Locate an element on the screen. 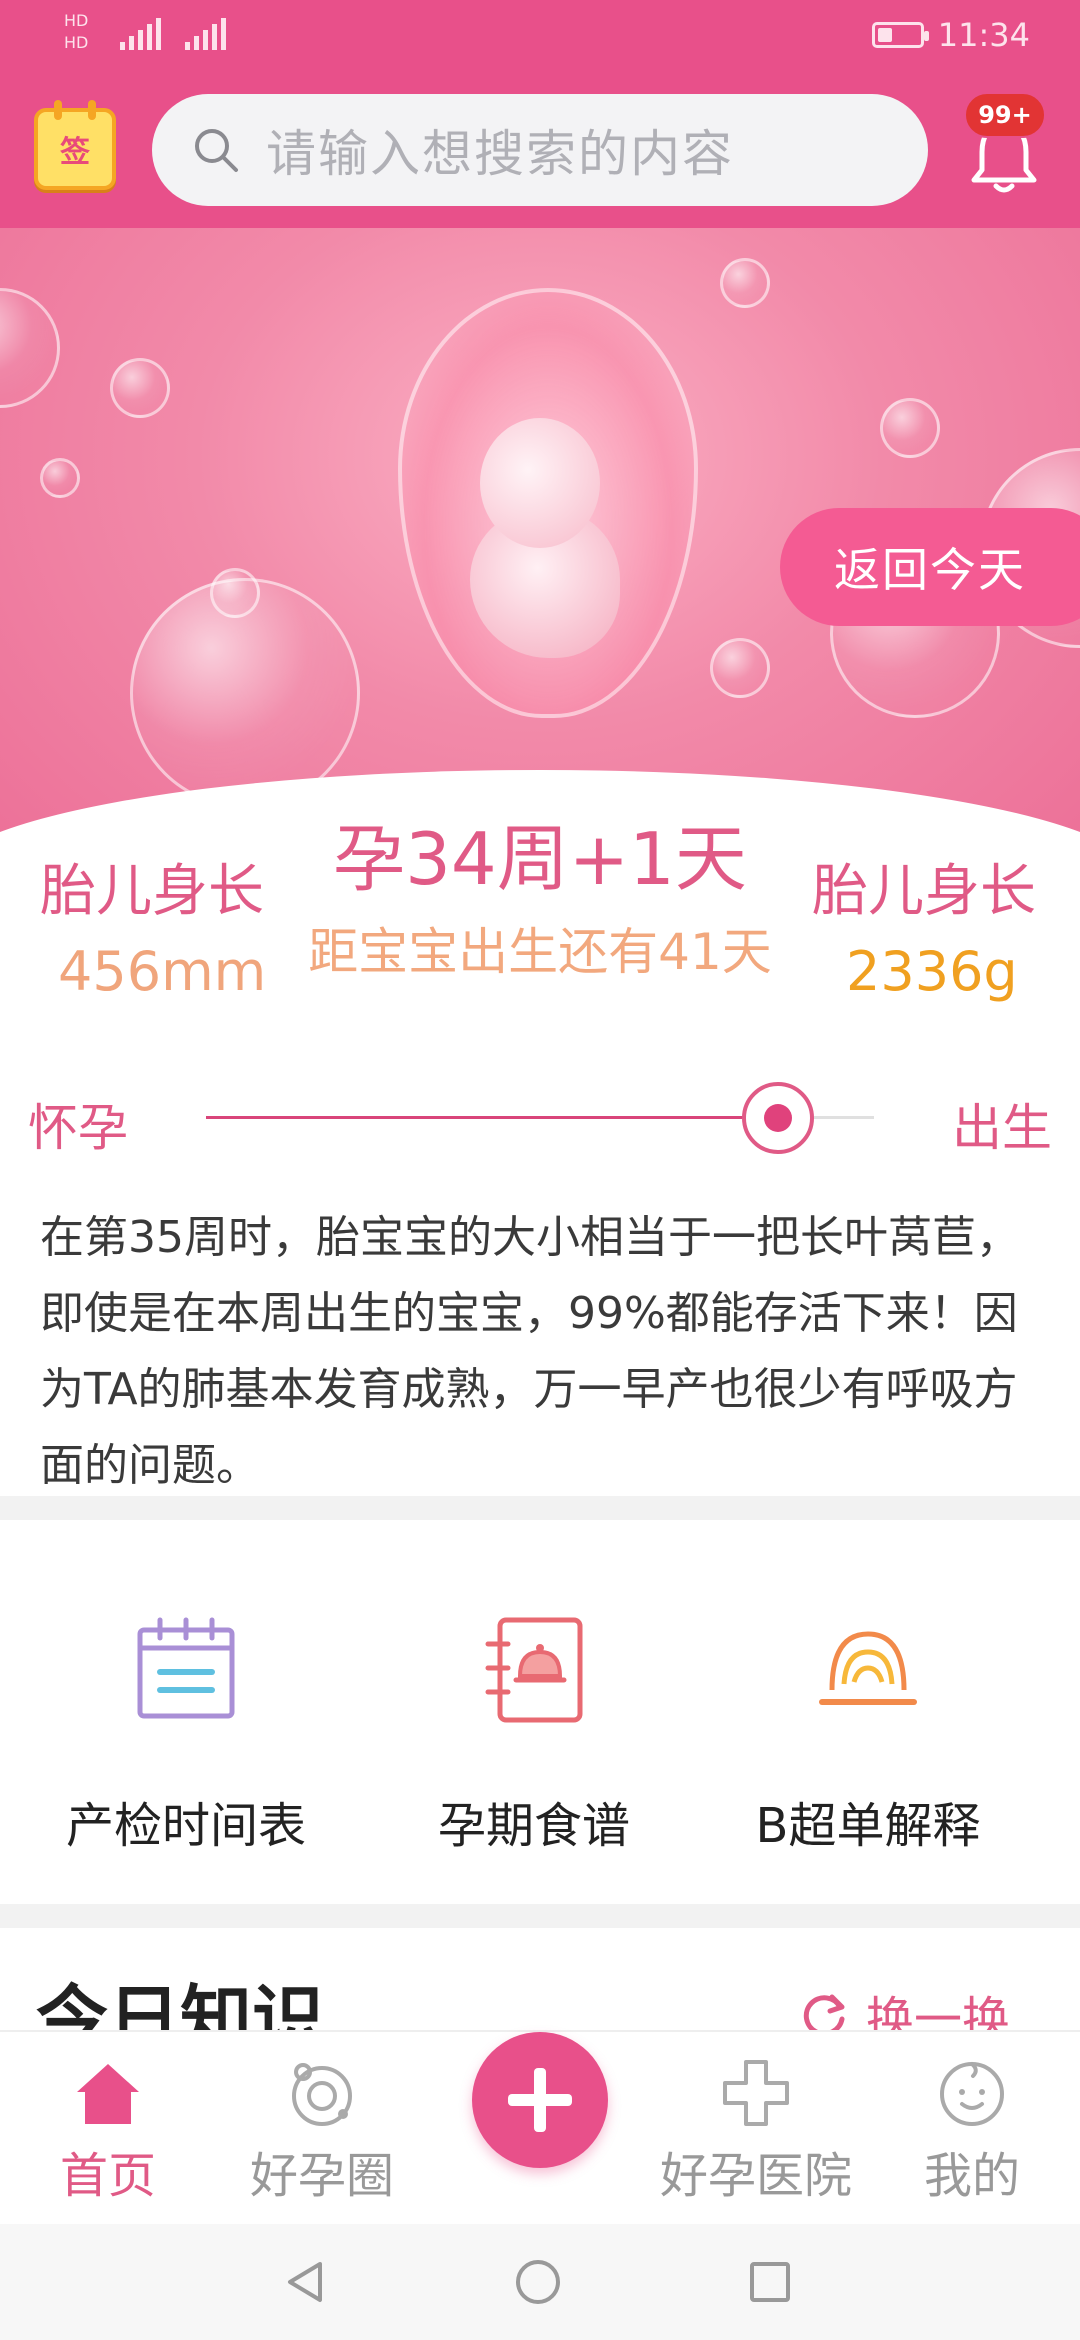 This screenshot has height=2340, width=1080. tool-pregnancy-recipes: 孕期食谱 is located at coordinates (534, 1733).